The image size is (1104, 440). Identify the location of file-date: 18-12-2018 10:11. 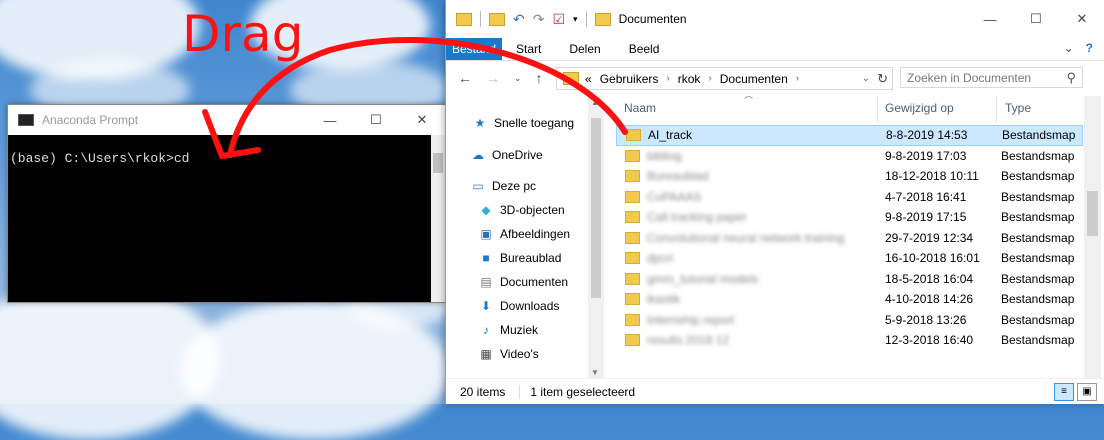
(932, 176).